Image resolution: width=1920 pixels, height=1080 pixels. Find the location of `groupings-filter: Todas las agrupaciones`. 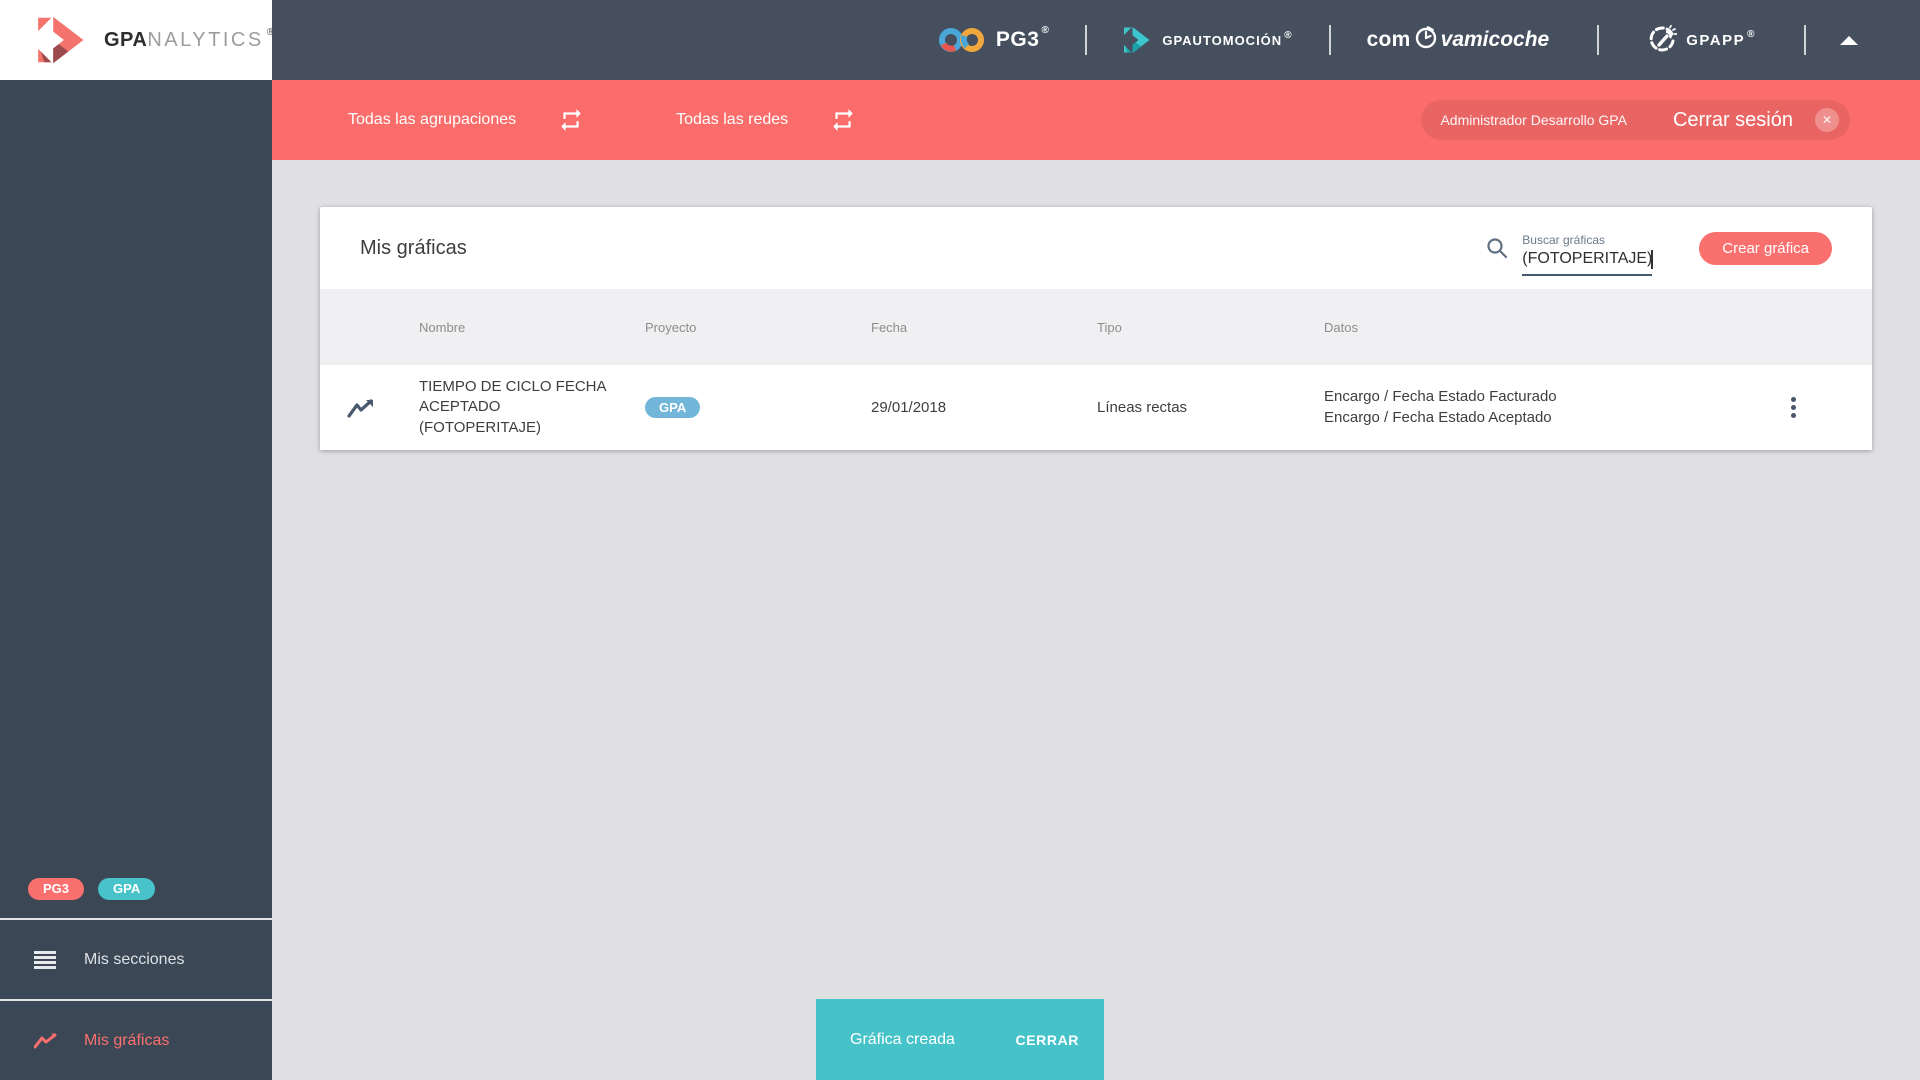

groupings-filter: Todas las agrupaciones is located at coordinates (466, 120).